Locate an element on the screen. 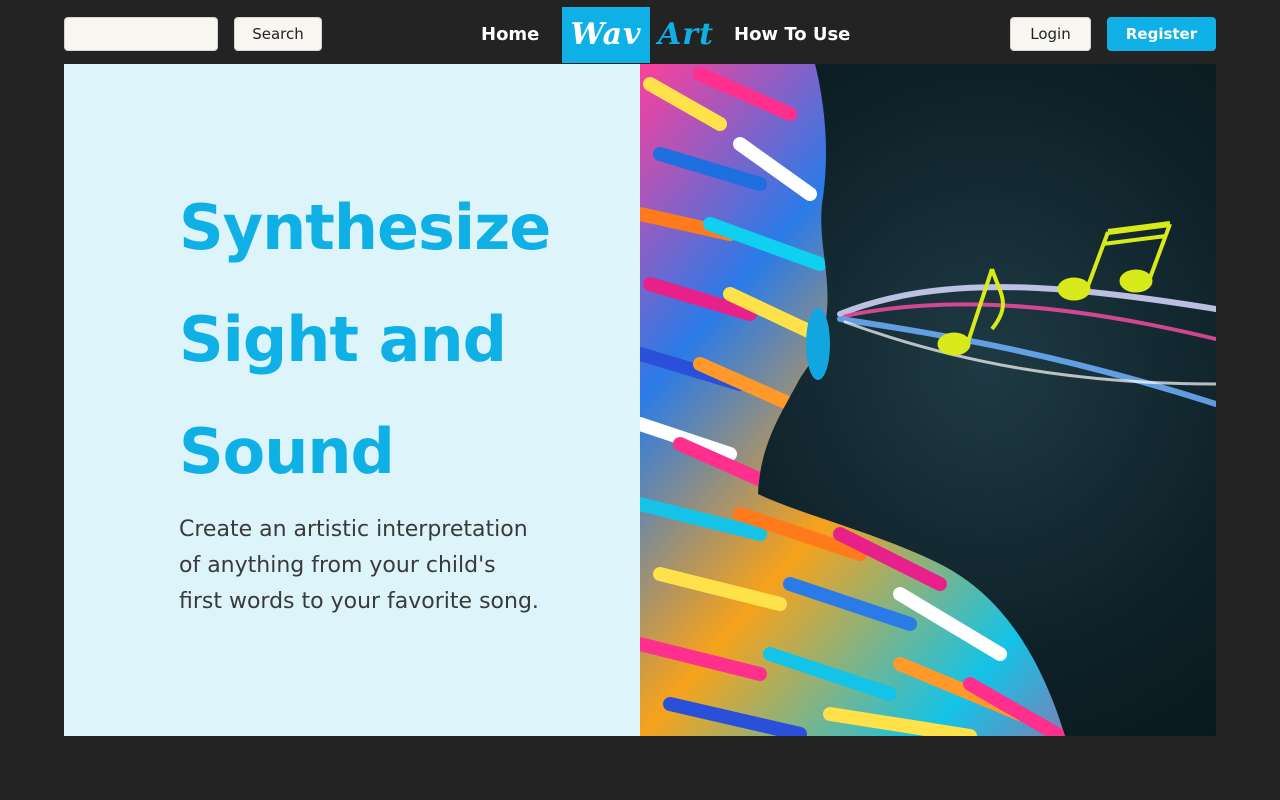 This screenshot has height=800, width=1280. hero-title: Synthesize Sight and Sound is located at coordinates (399, 340).